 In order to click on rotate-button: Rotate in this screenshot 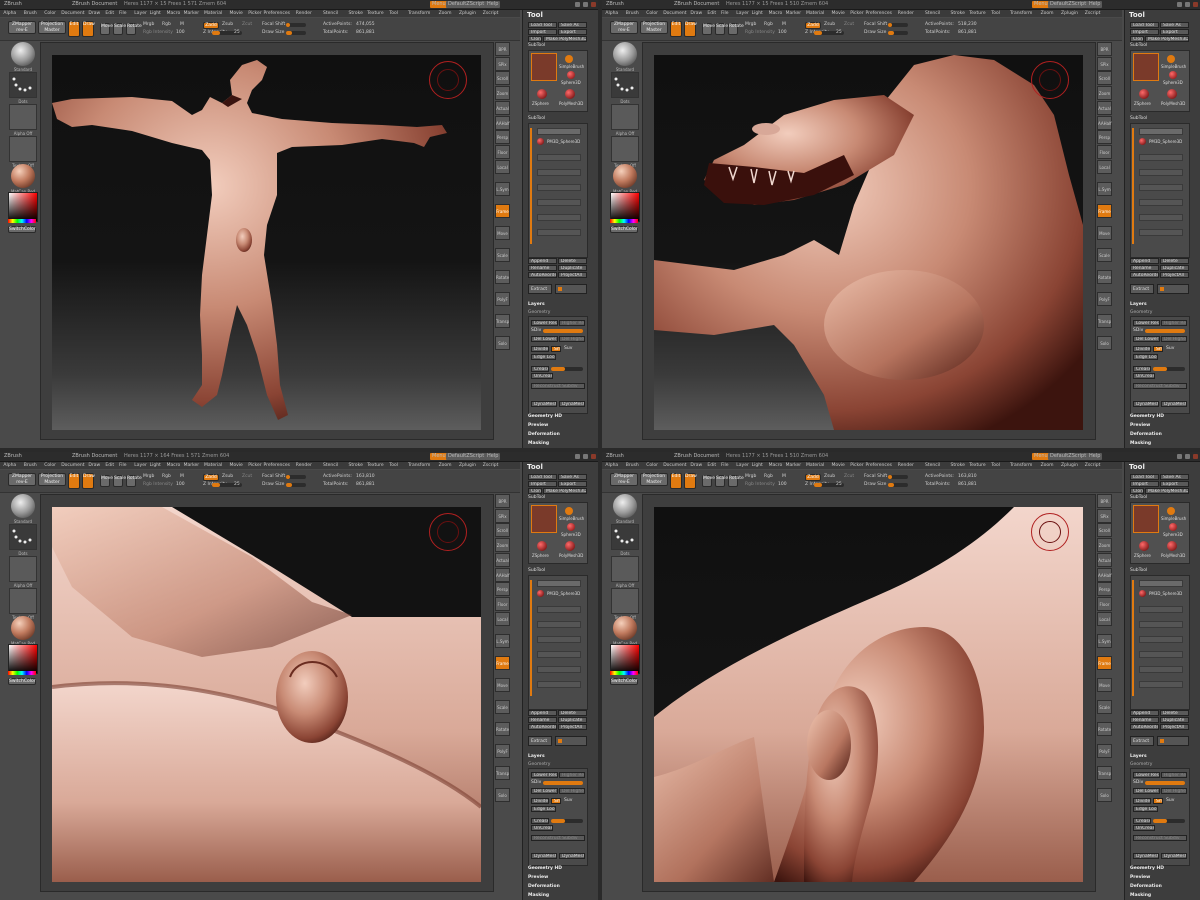, I will do `click(736, 481)`.